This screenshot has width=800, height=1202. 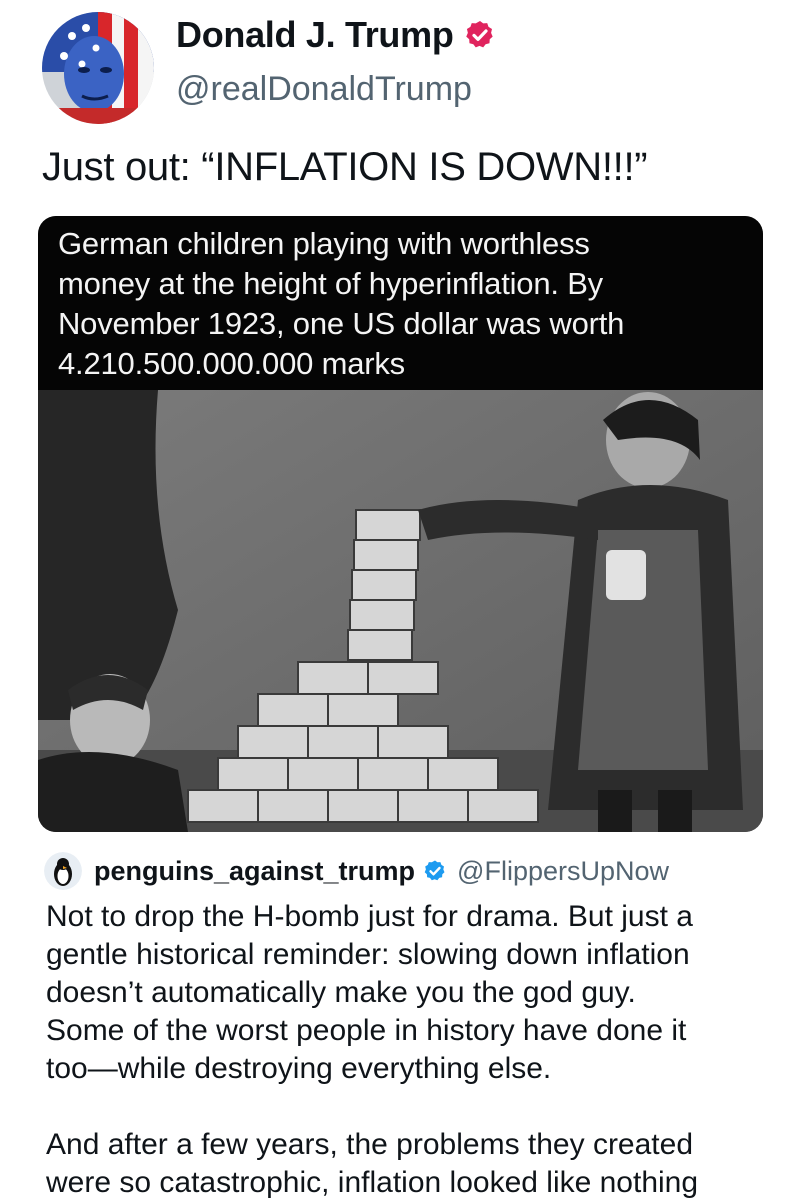 I want to click on reply-avatar, so click(x=63, y=871).